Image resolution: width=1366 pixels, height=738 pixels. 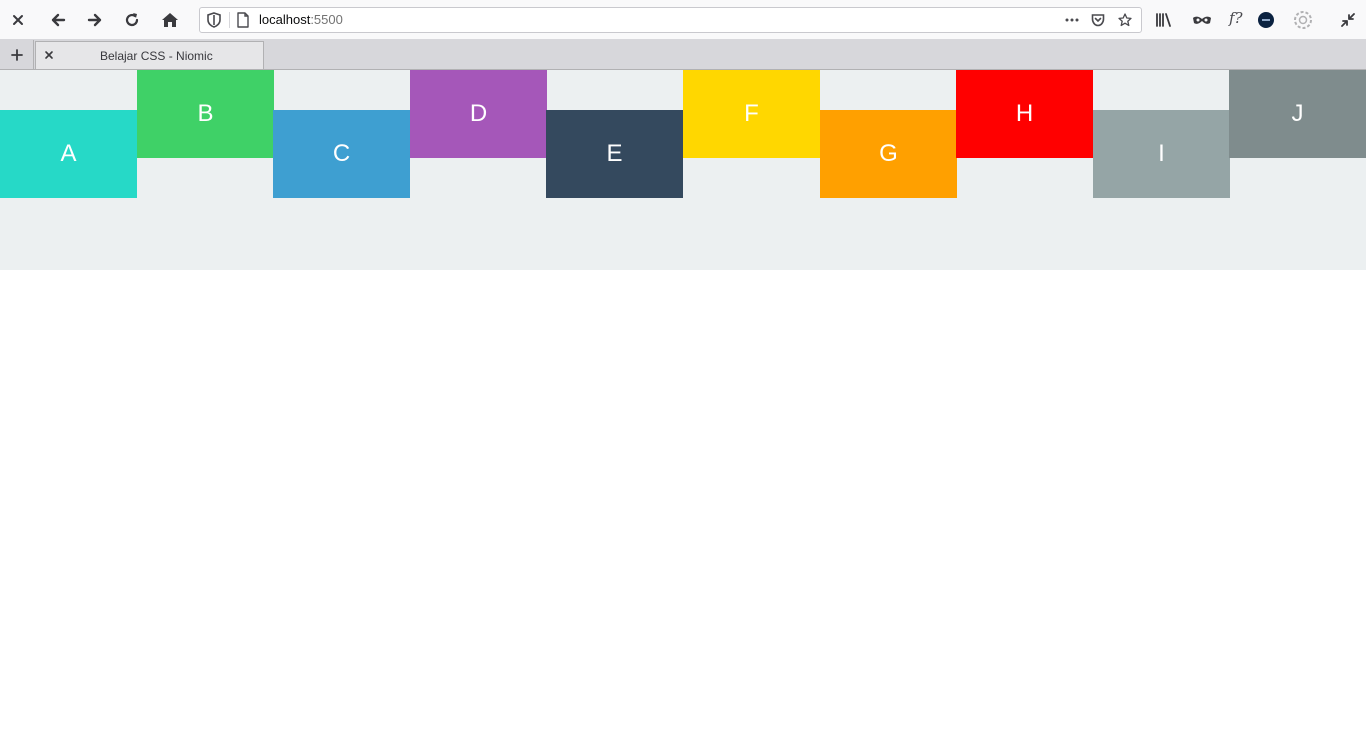 What do you see at coordinates (49, 55) in the screenshot?
I see `close-tab-icon` at bounding box center [49, 55].